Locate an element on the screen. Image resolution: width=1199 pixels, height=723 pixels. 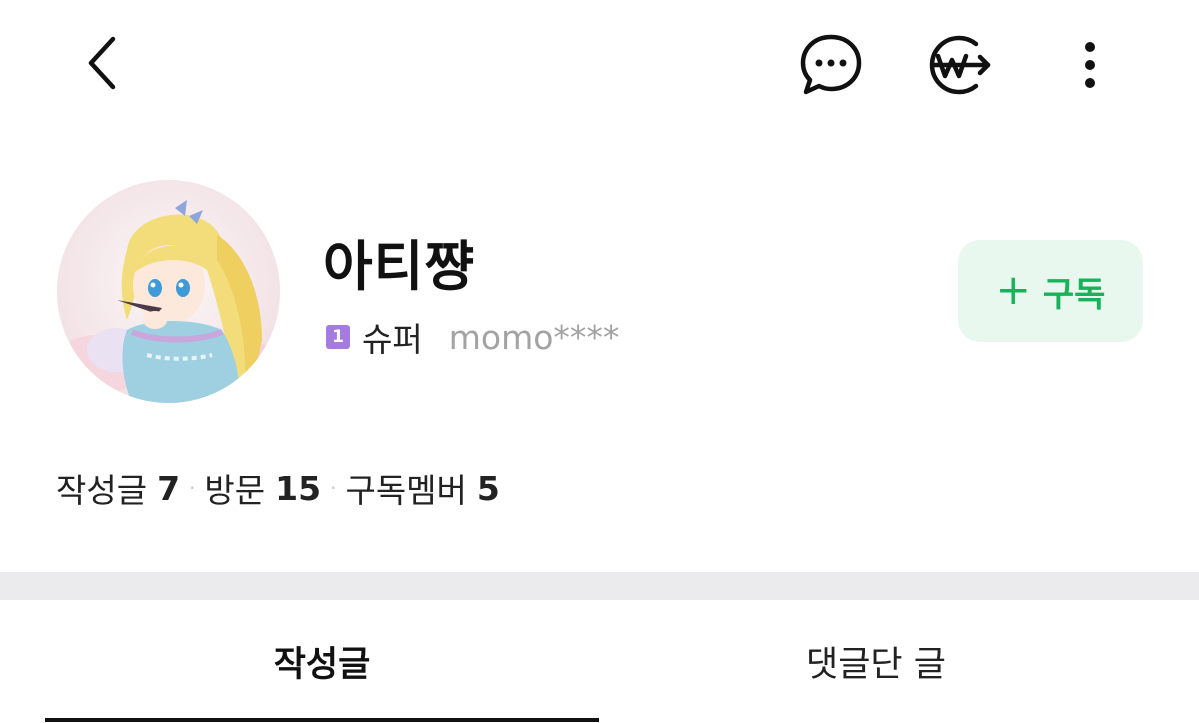
member-meta: 1 슈퍼 momo**** is located at coordinates (472, 337).